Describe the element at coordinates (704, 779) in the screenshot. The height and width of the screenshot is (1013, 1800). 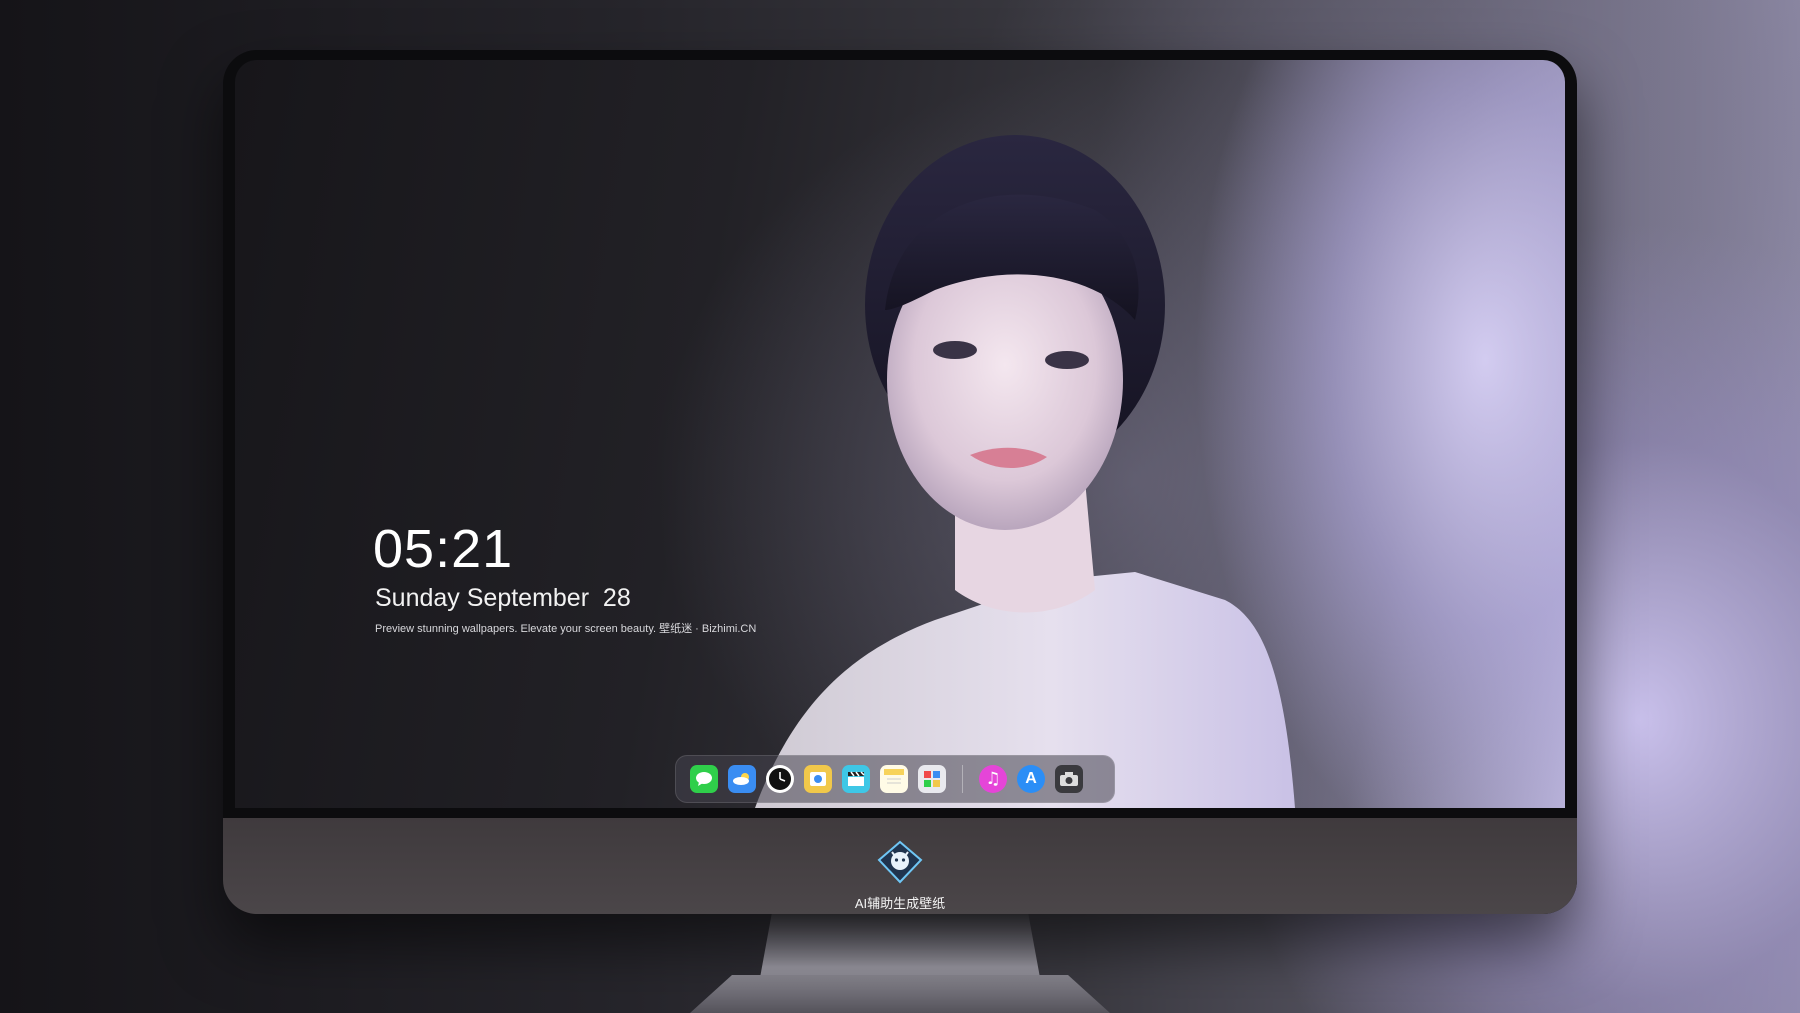
I see `messages-icon` at that location.